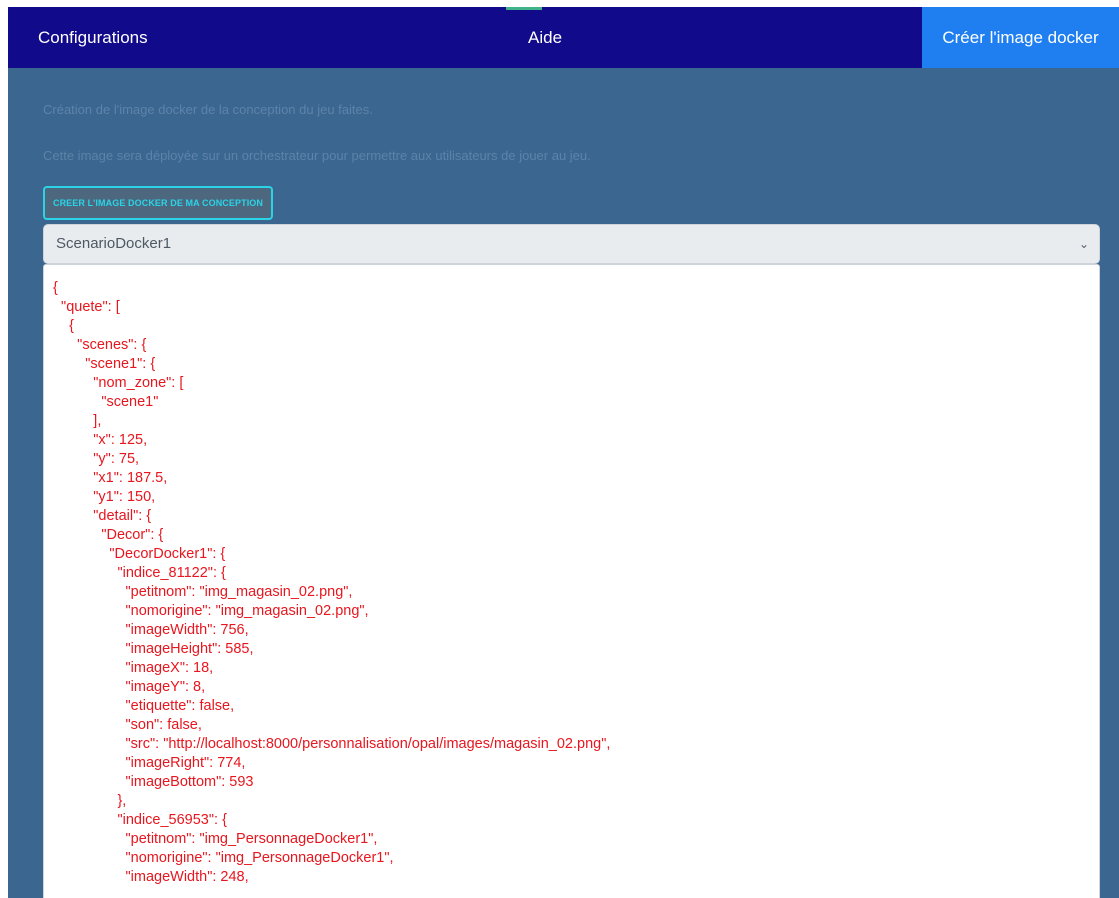 The height and width of the screenshot is (898, 1119). Describe the element at coordinates (545, 37) in the screenshot. I see `nav-aide: Aide` at that location.